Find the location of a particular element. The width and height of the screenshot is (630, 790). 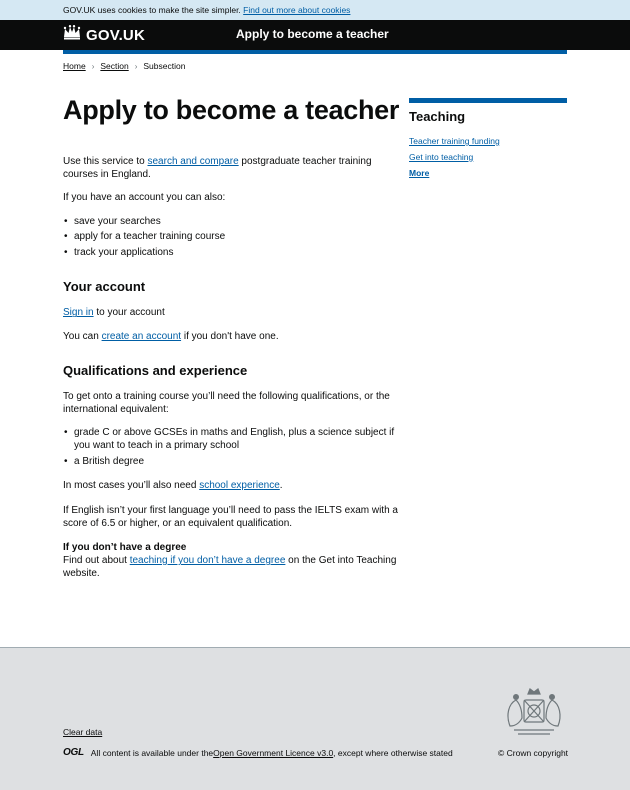

list-item: a British degree is located at coordinates (230, 461).